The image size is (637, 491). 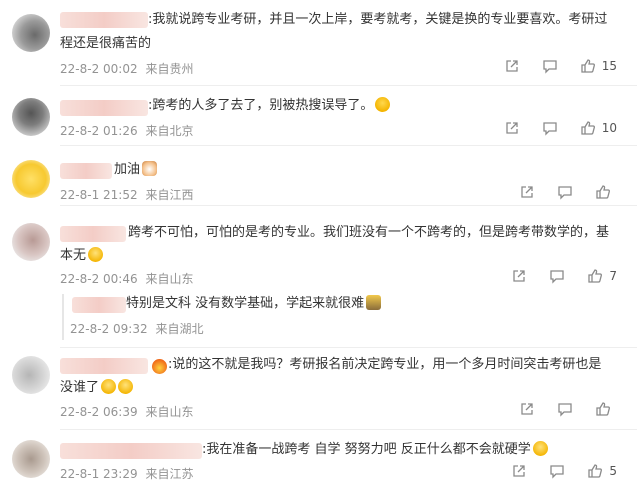 I want to click on comment-actions: 7, so click(x=553, y=276).